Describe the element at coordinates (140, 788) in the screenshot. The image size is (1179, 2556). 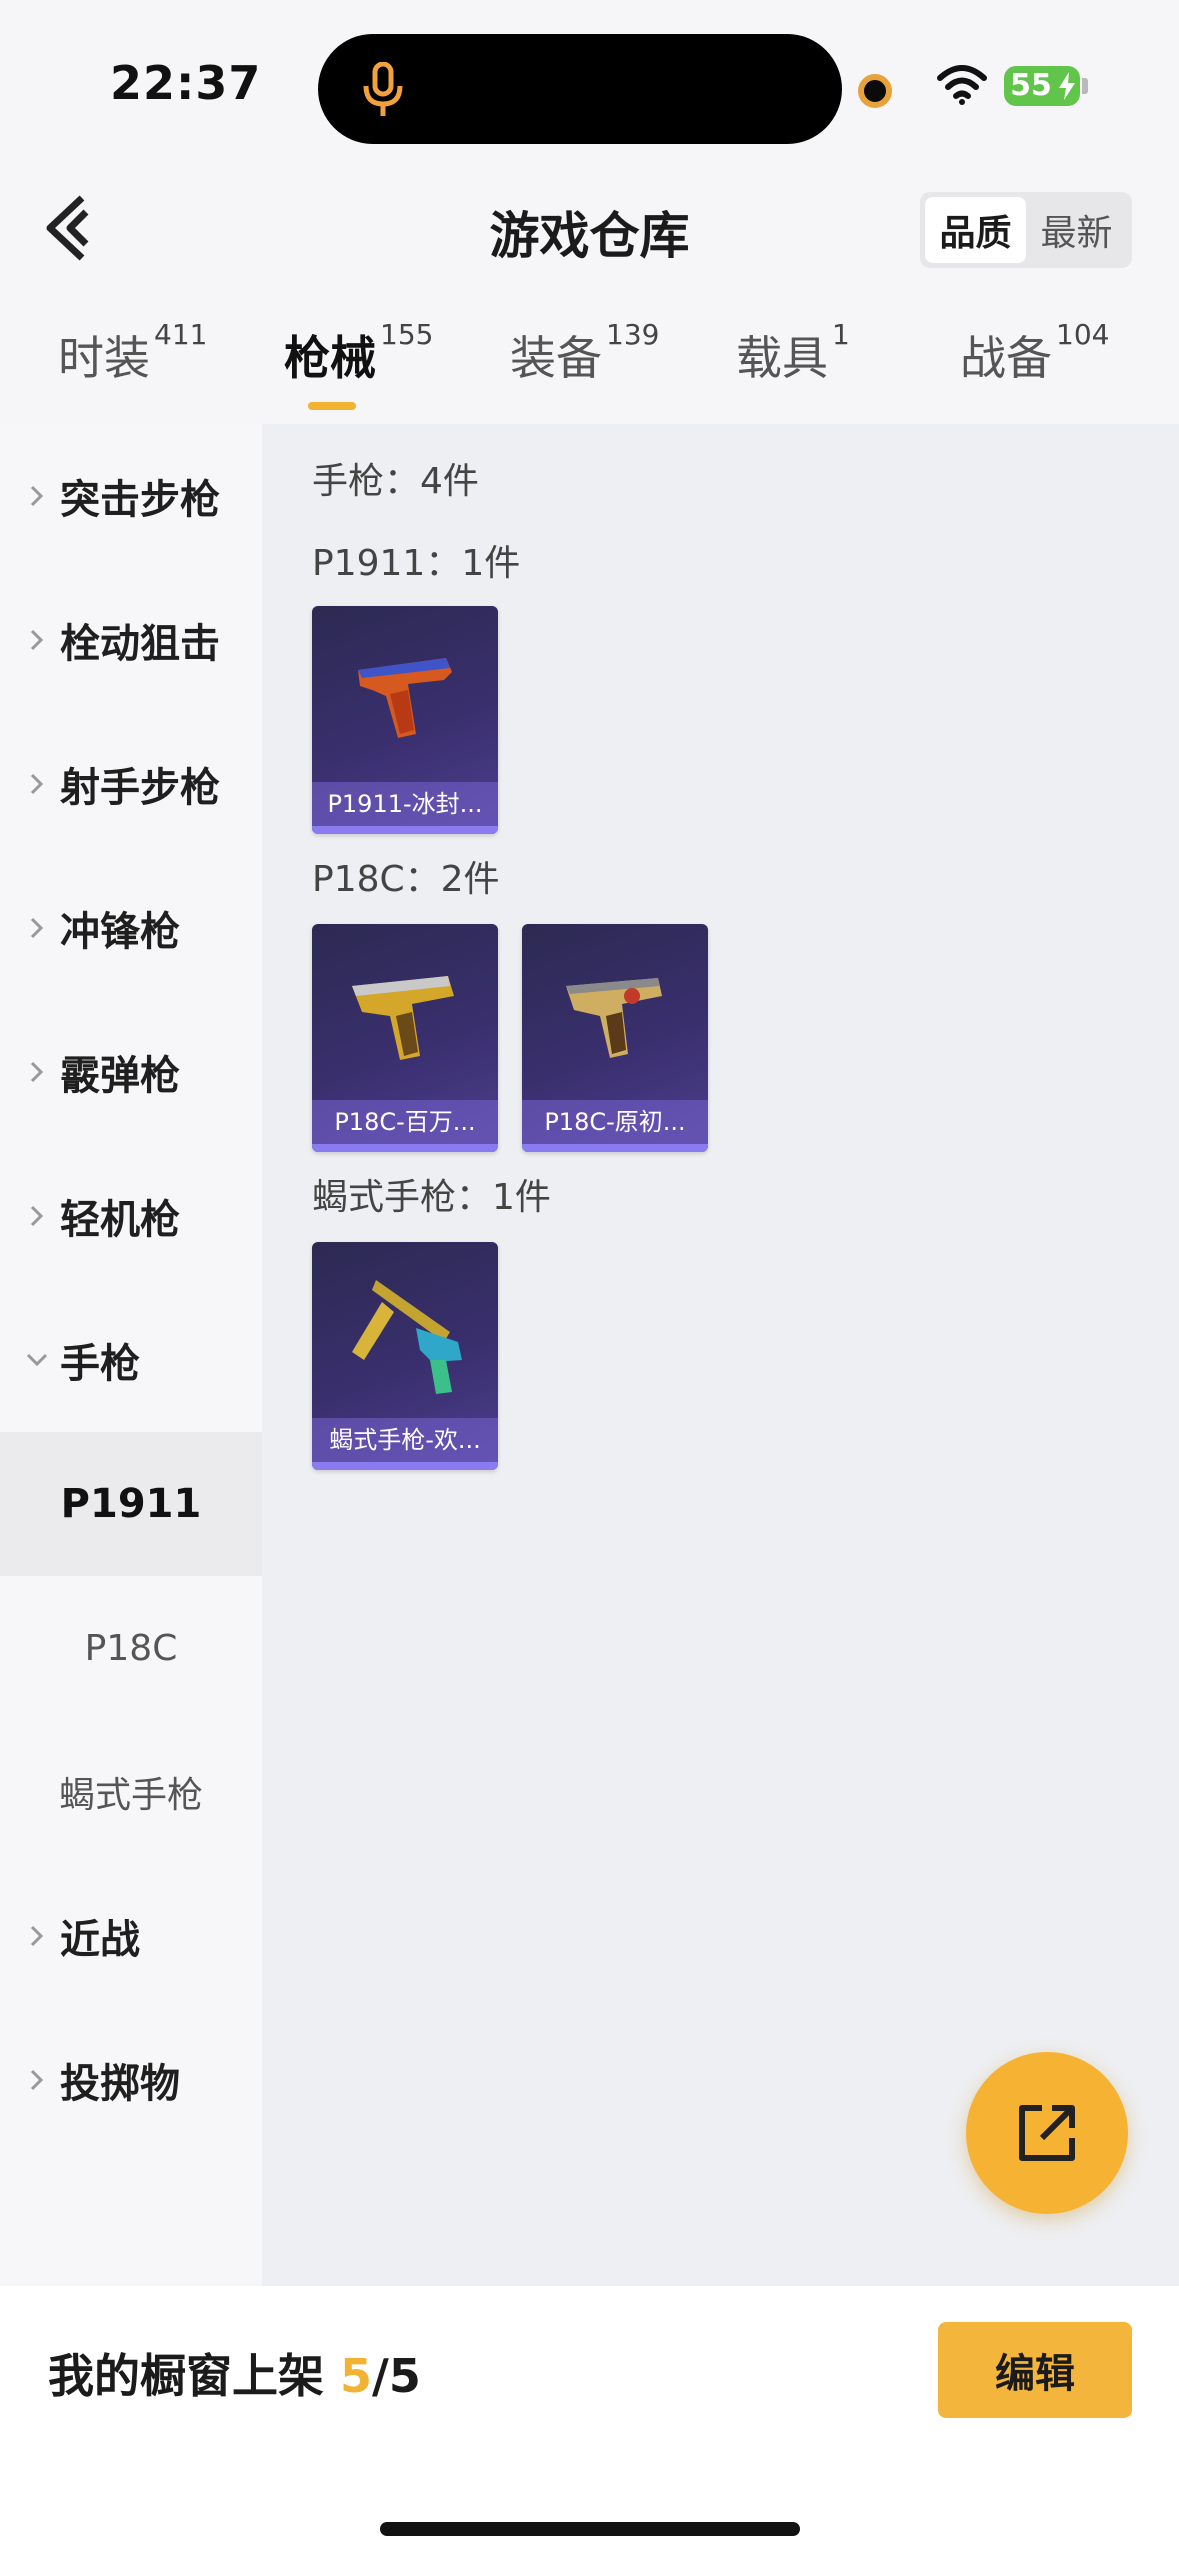
I see `sidebar-item-label: 射手步枪` at that location.